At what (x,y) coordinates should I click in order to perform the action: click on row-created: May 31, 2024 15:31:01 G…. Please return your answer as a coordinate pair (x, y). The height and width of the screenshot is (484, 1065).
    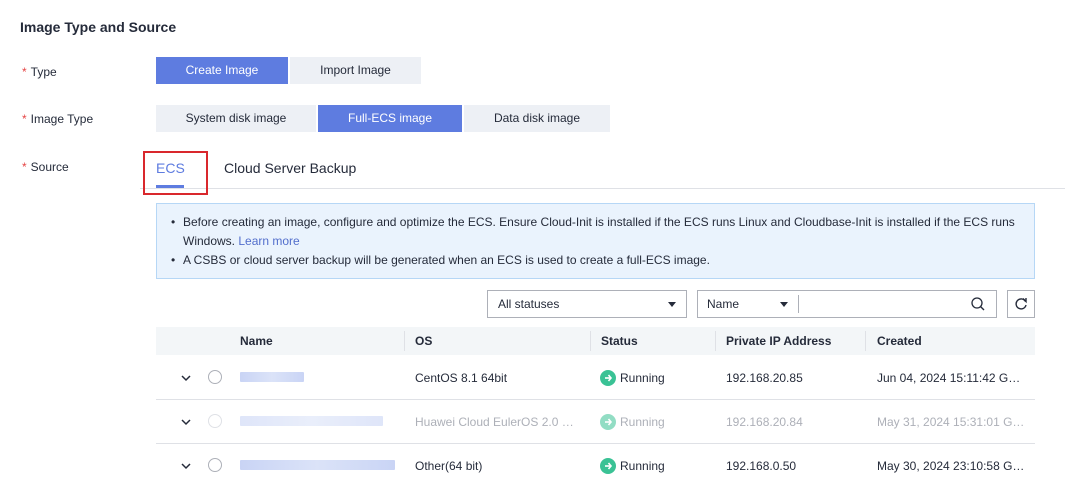
    Looking at the image, I should click on (951, 422).